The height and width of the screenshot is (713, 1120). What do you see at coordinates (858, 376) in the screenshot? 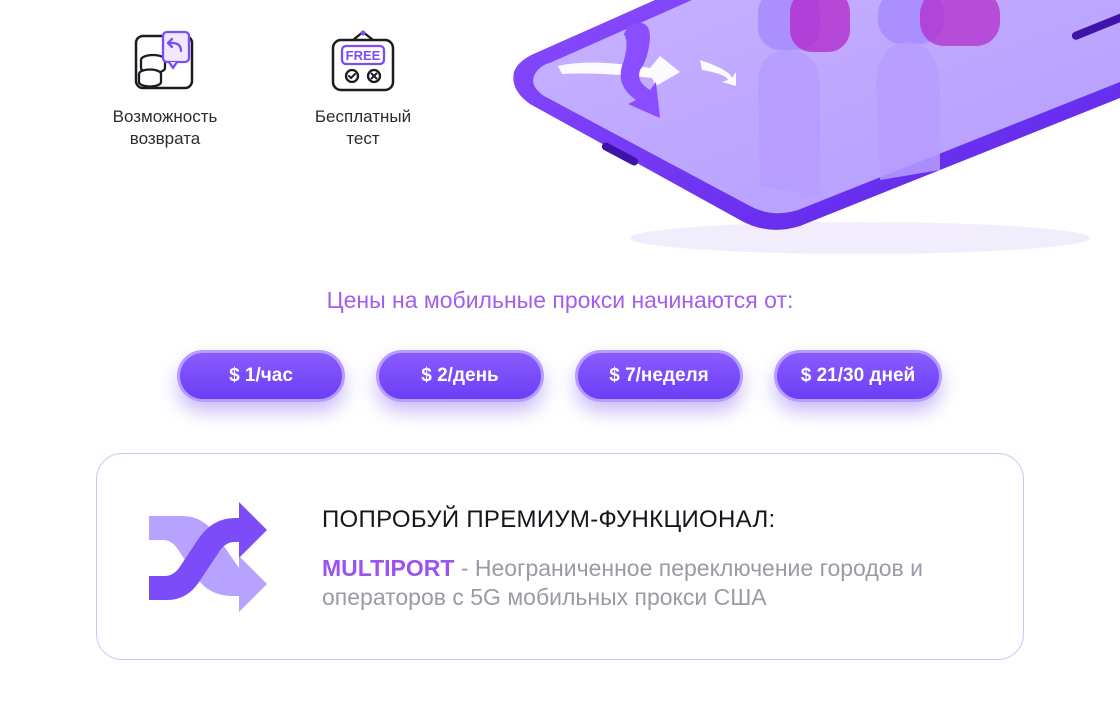
I see `price-pill-month: $ 21/30 дней` at bounding box center [858, 376].